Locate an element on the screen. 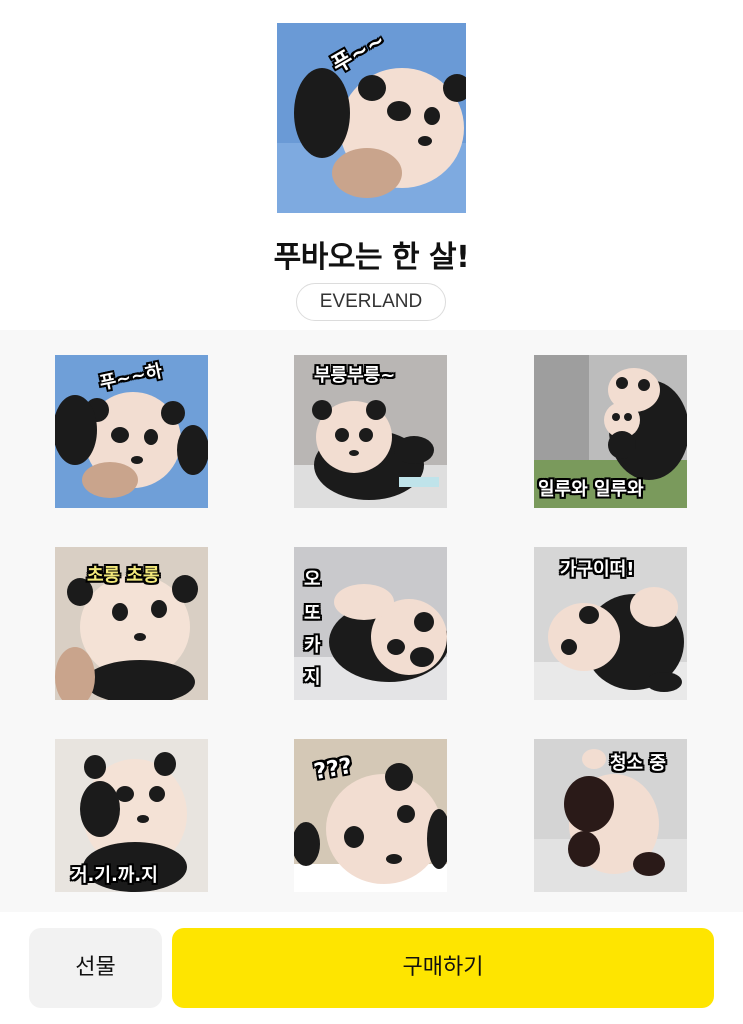 This screenshot has height=1024, width=743. sticker-item: 푸~~하 is located at coordinates (131, 431).